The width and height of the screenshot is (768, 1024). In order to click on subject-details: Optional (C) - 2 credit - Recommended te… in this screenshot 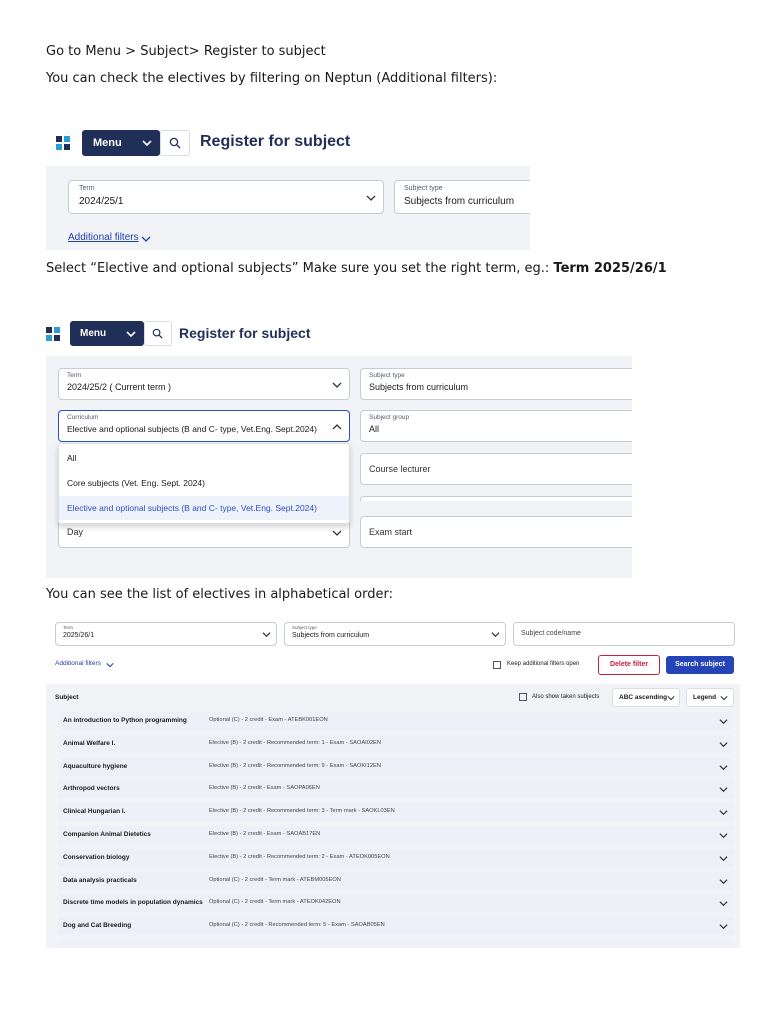, I will do `click(297, 925)`.